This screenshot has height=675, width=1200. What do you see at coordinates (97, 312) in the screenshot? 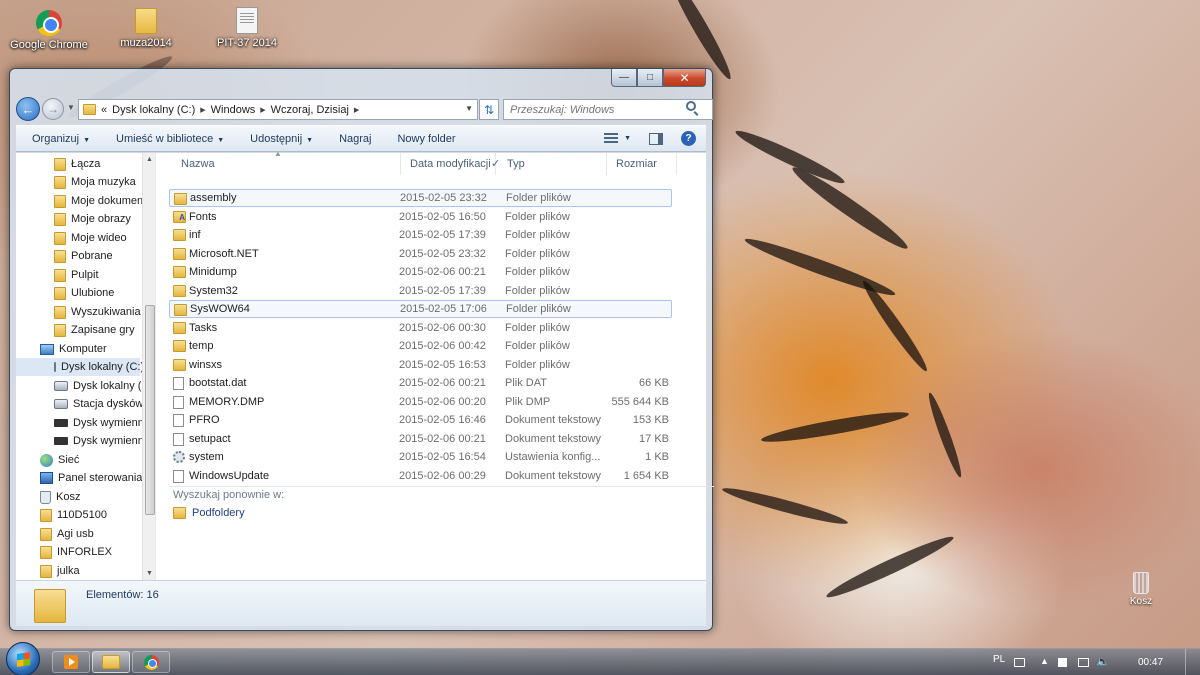
I see `nav-item-wyszukiwania: Wyszukiwania` at bounding box center [97, 312].